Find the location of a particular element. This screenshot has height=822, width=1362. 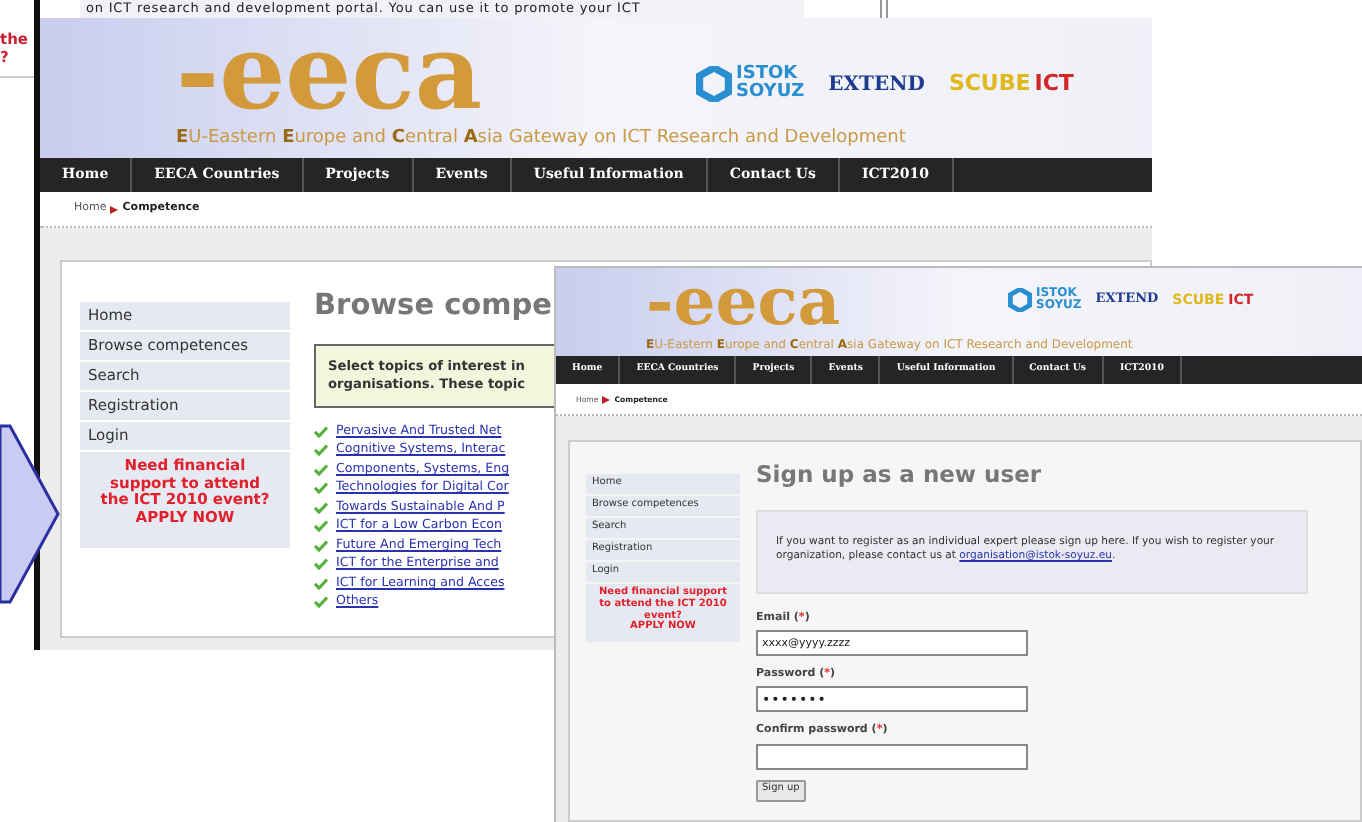

extend-logo: EXTEND is located at coordinates (876, 85).